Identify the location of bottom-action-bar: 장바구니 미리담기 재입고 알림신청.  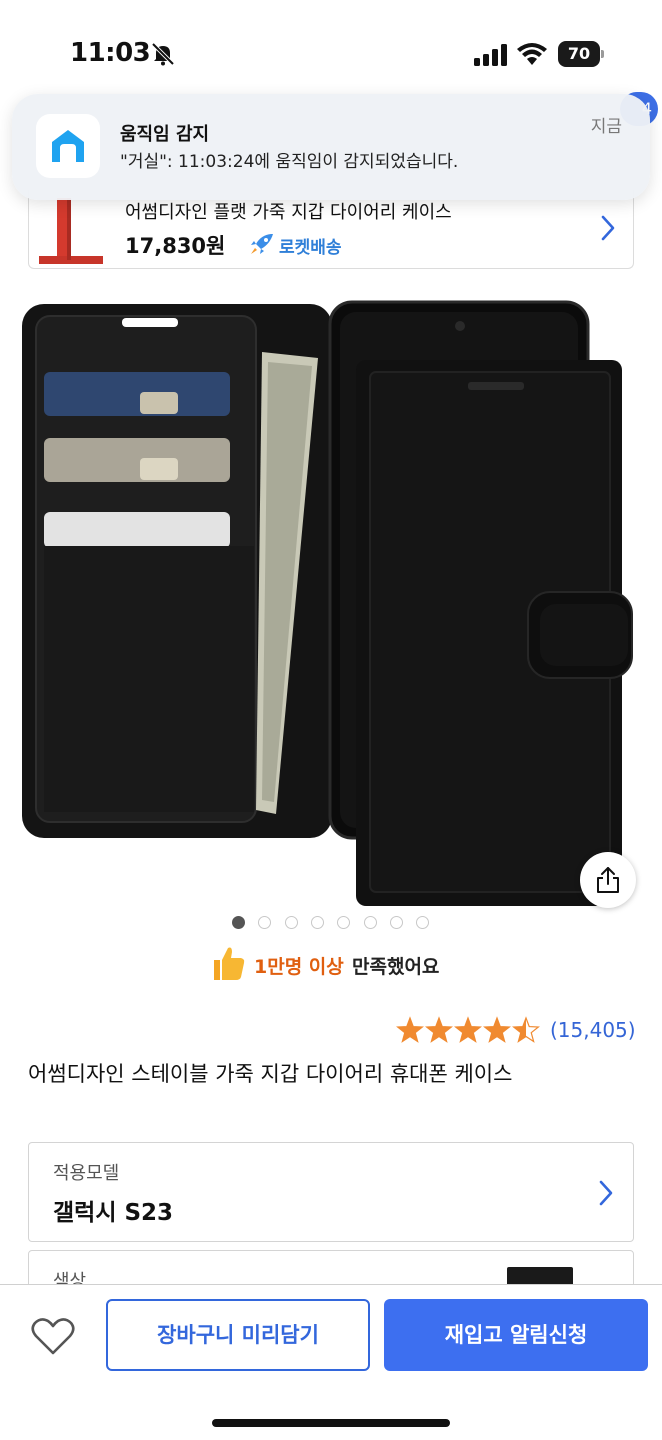
(331, 1362).